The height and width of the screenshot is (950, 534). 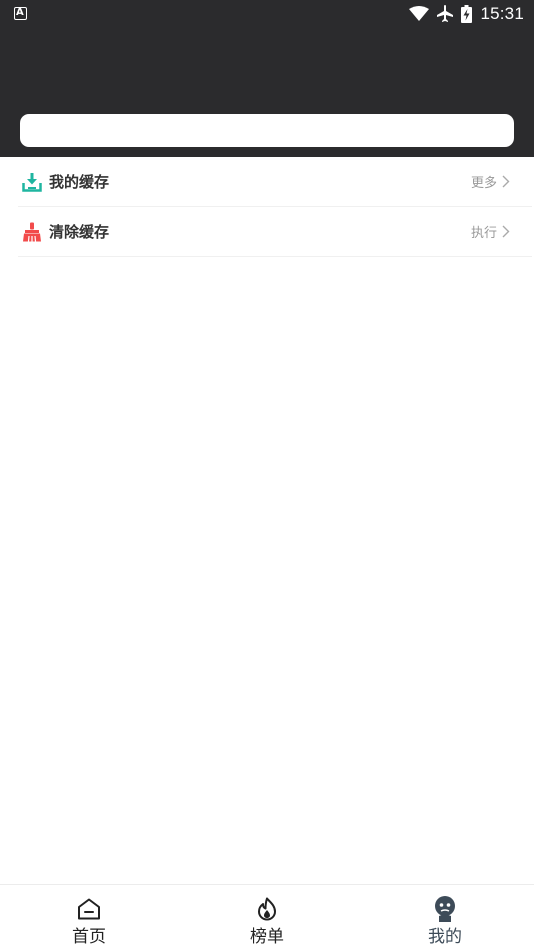 I want to click on flame-icon, so click(x=267, y=909).